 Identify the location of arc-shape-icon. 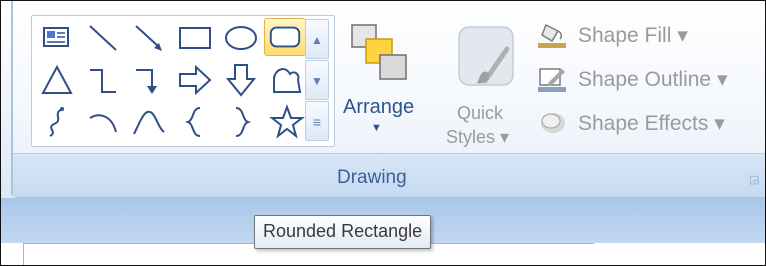
(103, 122).